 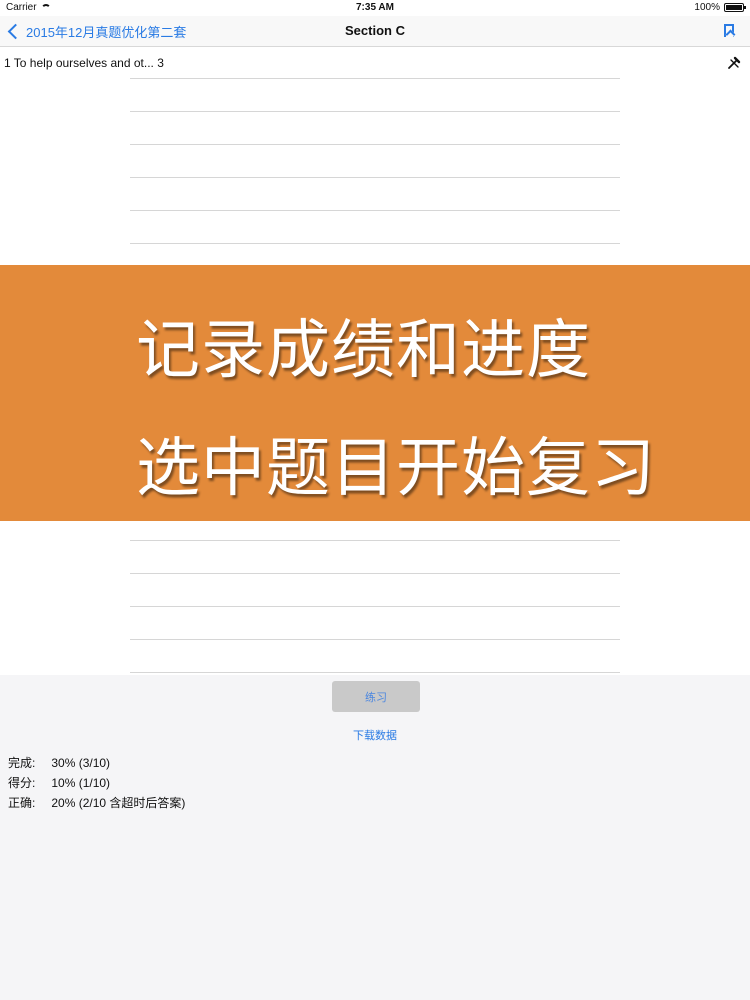 I want to click on battery-icon, so click(x=735, y=7).